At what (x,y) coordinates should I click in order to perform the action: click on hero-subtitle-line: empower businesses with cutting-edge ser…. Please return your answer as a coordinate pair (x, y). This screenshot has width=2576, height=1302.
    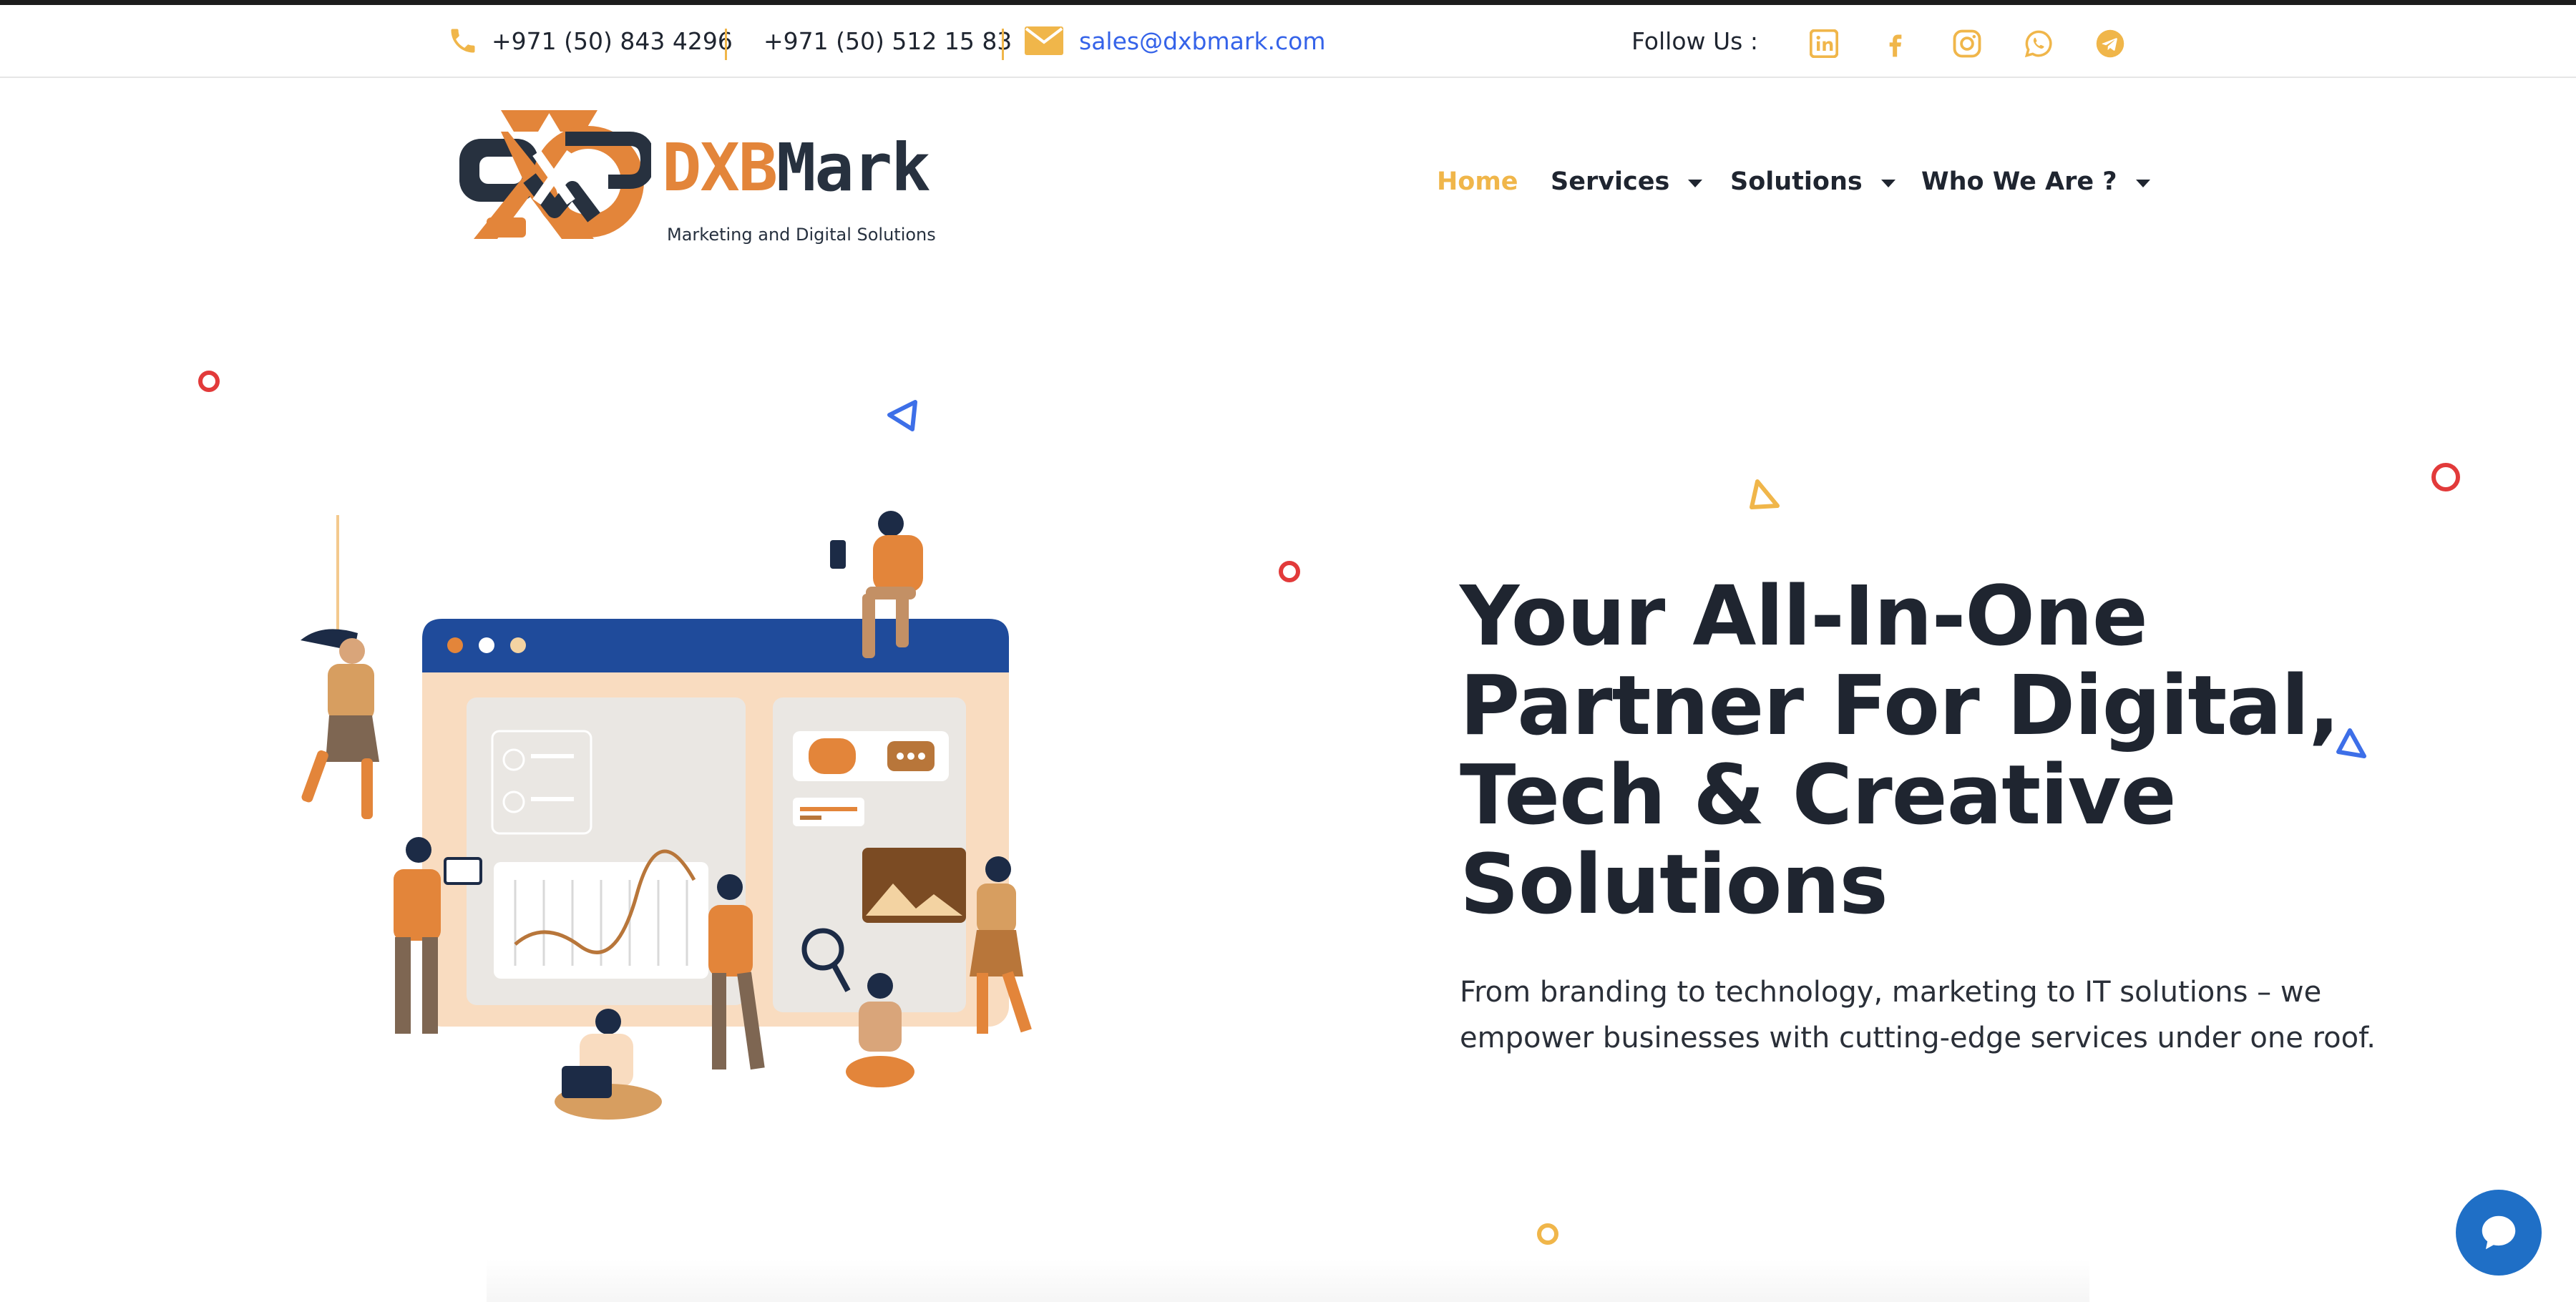
    Looking at the image, I should click on (1918, 1038).